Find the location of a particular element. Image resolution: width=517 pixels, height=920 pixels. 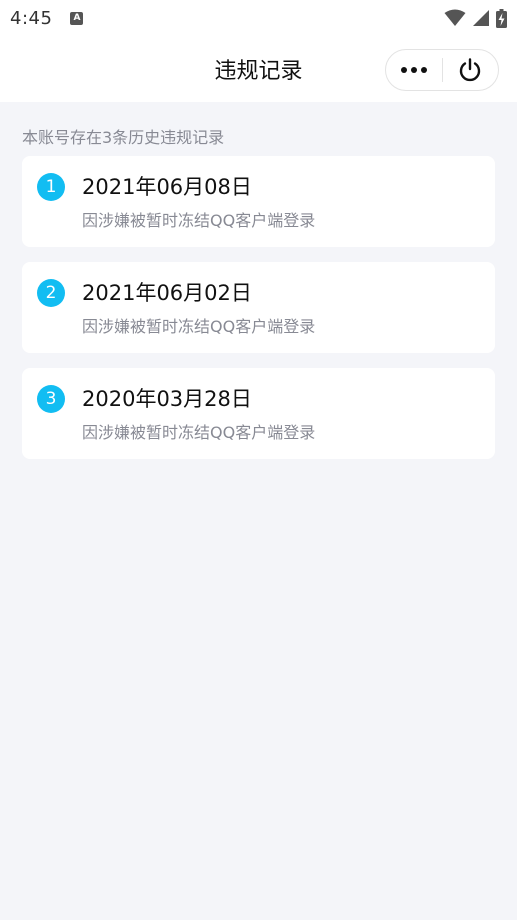

record-index-badge: 1 is located at coordinates (51, 187).